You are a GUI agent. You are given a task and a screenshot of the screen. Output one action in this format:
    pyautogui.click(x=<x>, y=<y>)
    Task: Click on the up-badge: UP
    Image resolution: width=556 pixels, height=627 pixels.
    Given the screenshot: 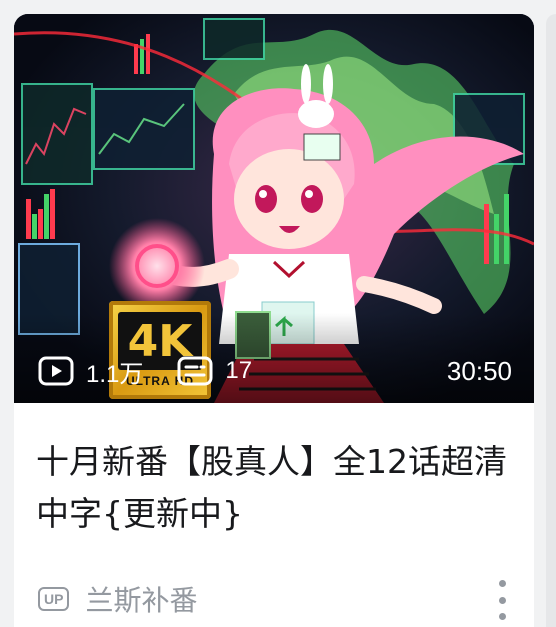 What is the action you would take?
    pyautogui.click(x=54, y=599)
    